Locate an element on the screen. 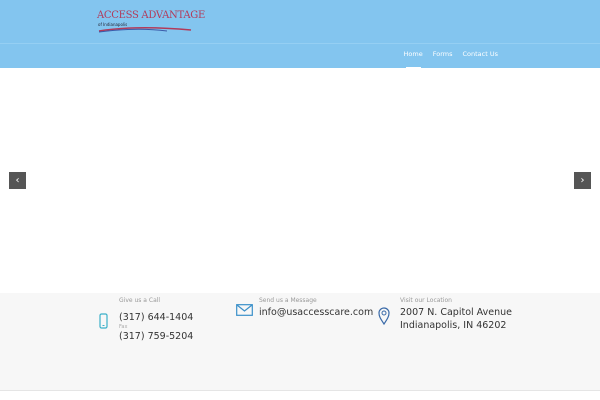 The image size is (600, 400). address-line1: 2007 N. Capitol Avenue is located at coordinates (456, 312).